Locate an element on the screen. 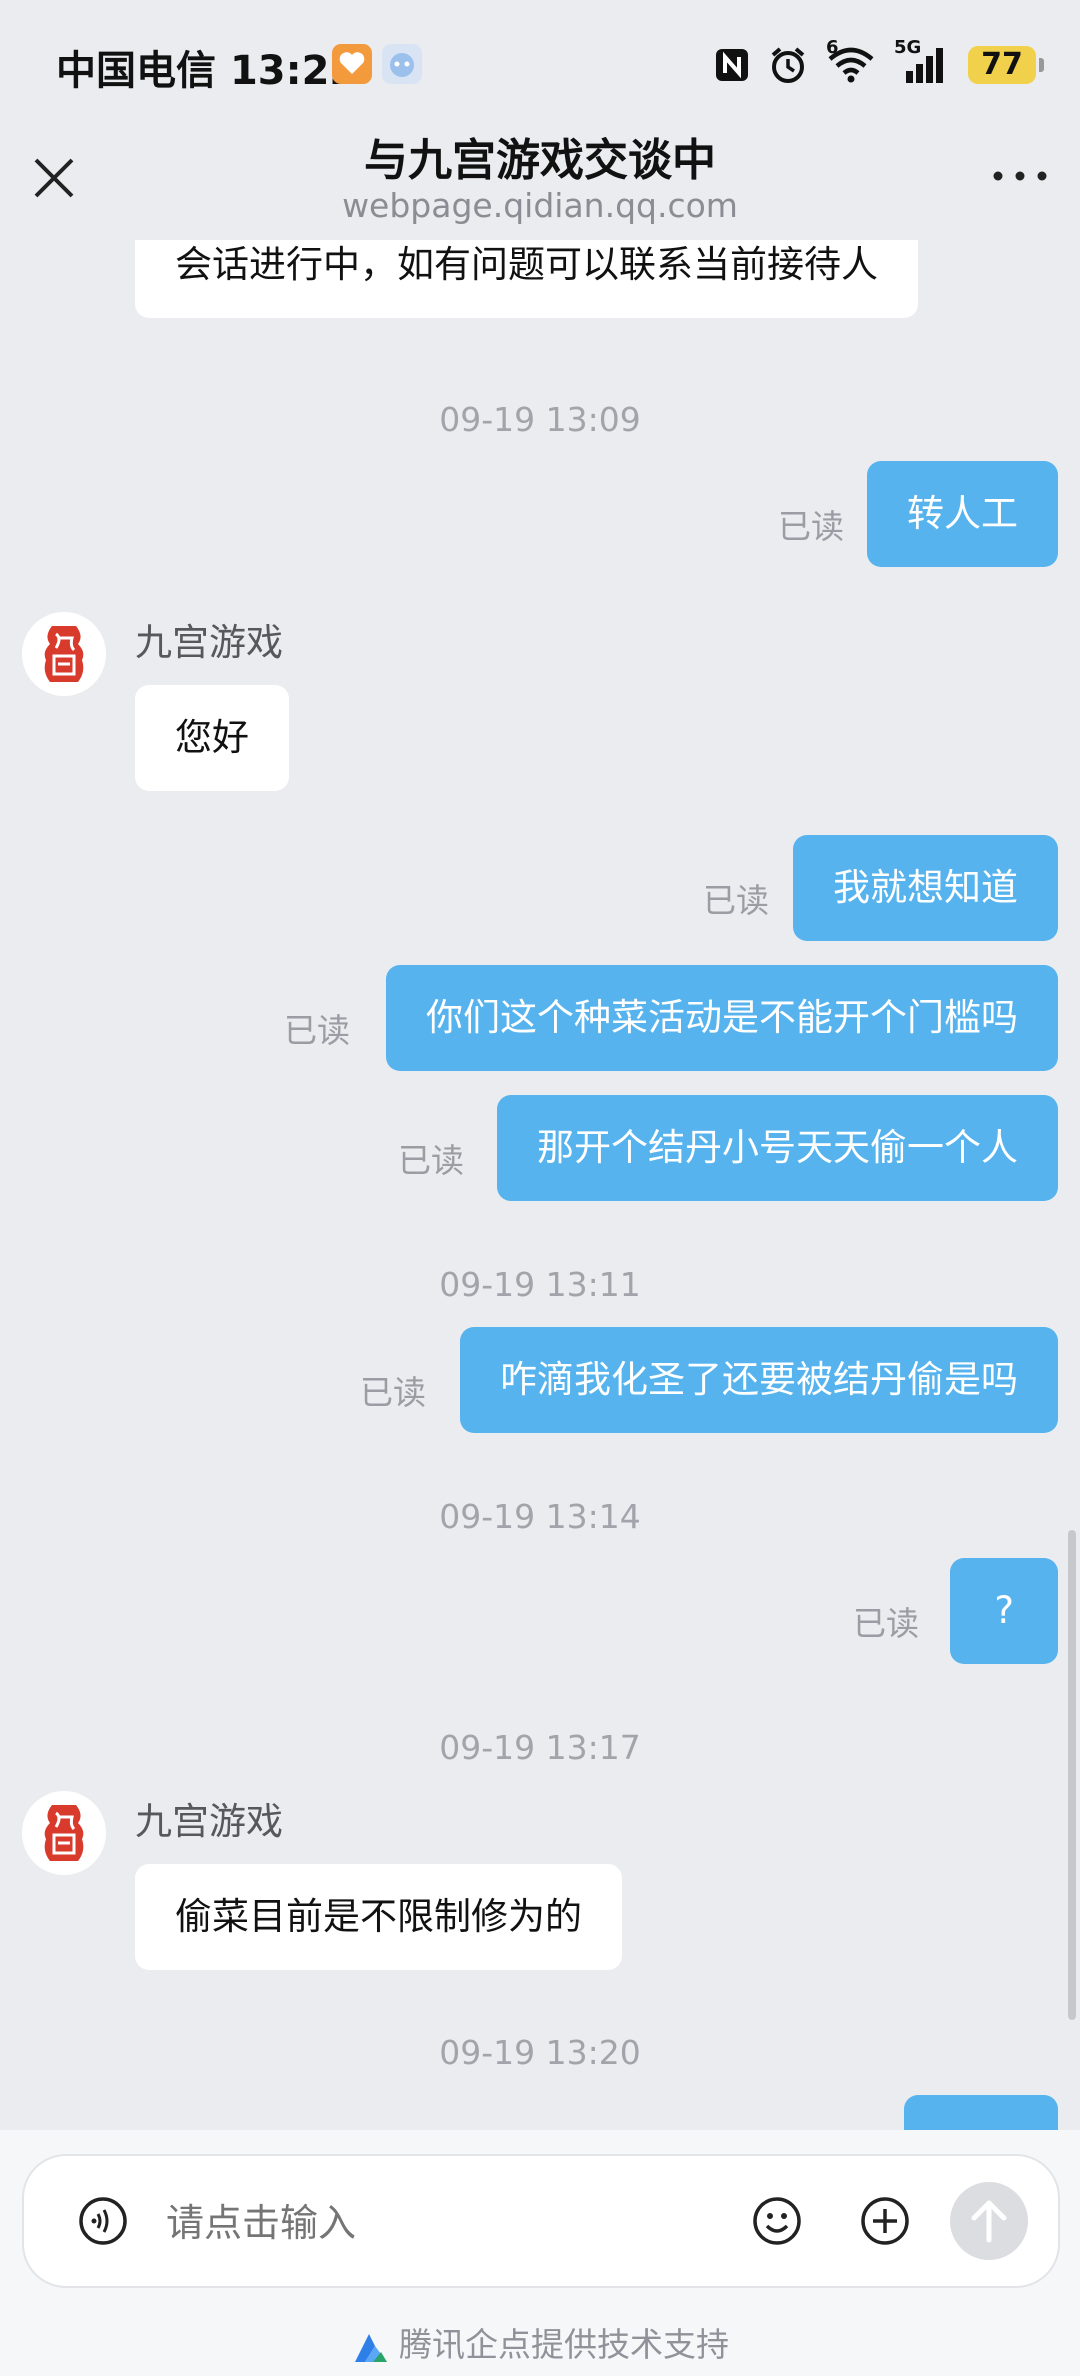 The height and width of the screenshot is (2376, 1080). cellular-signal-icon: 5G is located at coordinates (922, 61).